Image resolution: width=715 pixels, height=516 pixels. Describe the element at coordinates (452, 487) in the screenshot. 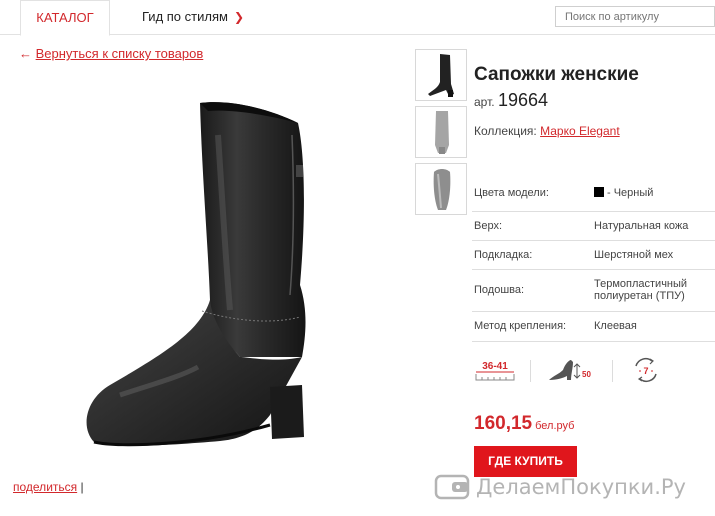

I see `wallet-icon` at that location.